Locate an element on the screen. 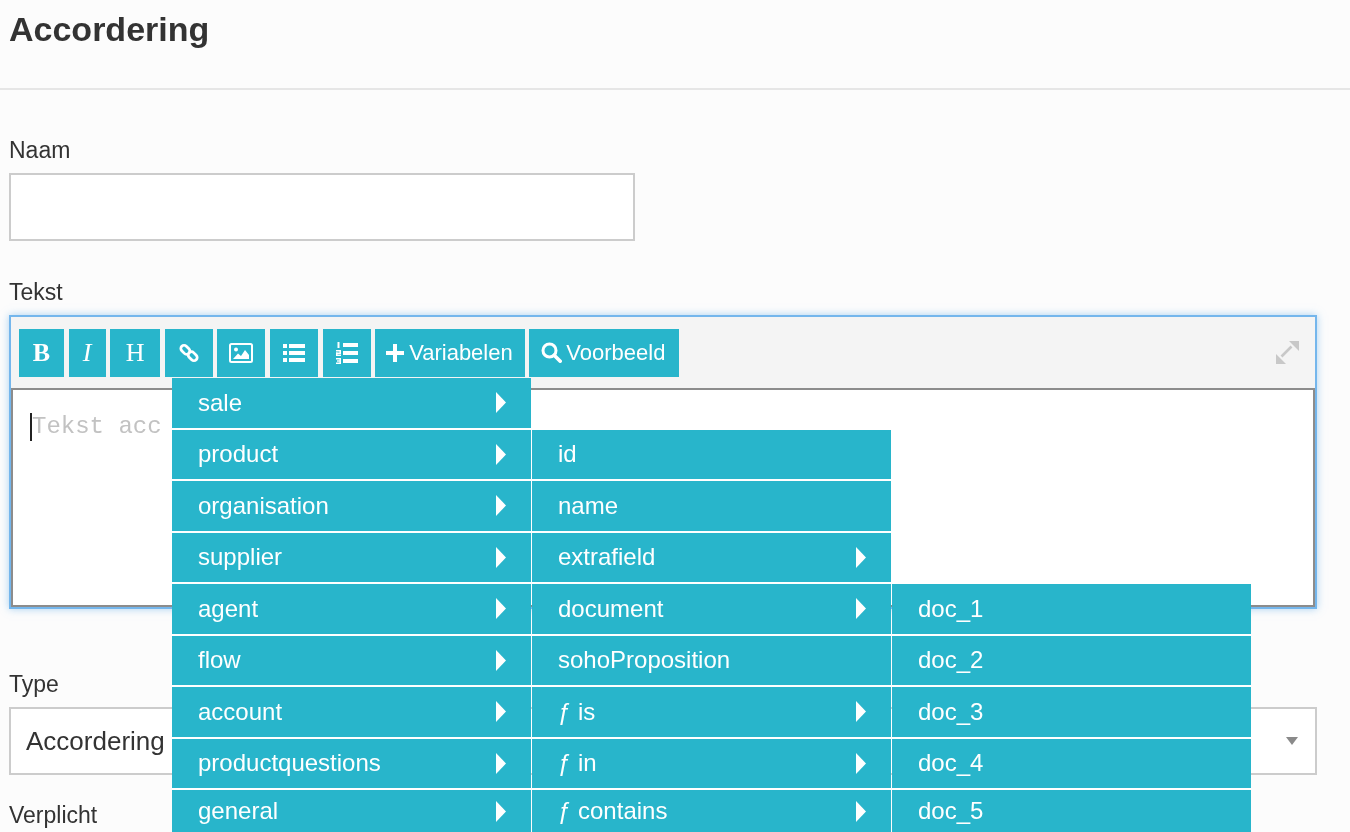 The width and height of the screenshot is (1350, 832). menu-item: sohoProposition is located at coordinates (711, 660).